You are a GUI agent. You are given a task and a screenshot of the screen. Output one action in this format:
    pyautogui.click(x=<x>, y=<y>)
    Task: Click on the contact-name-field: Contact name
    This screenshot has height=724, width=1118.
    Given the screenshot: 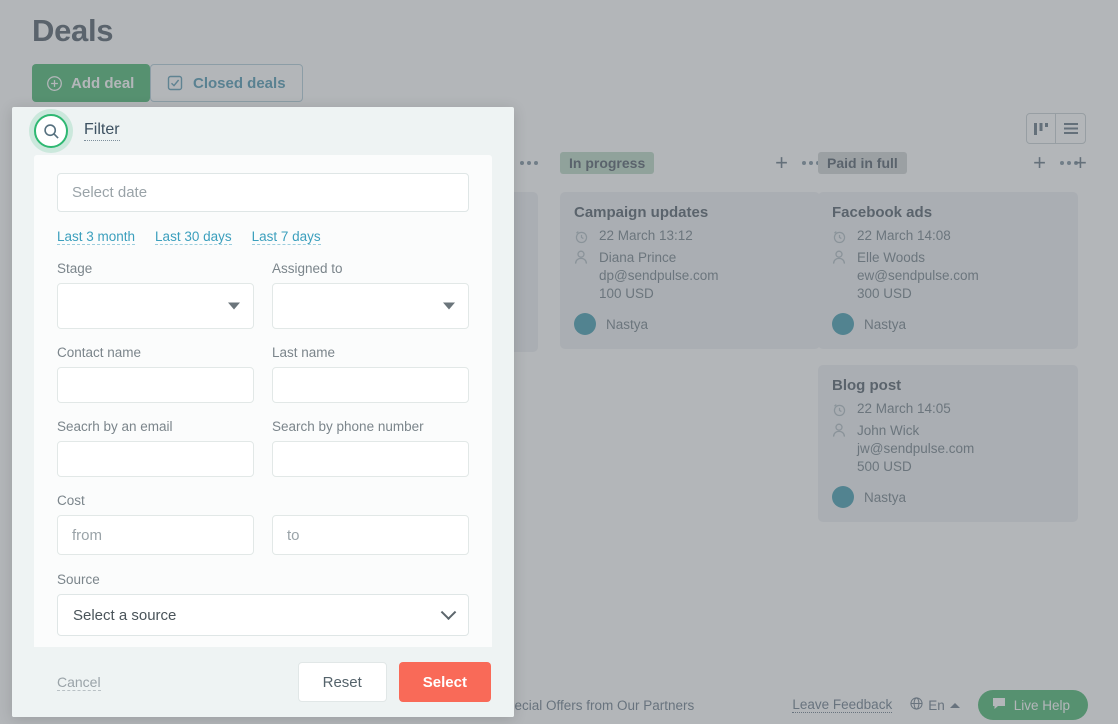 What is the action you would take?
    pyautogui.click(x=155, y=374)
    